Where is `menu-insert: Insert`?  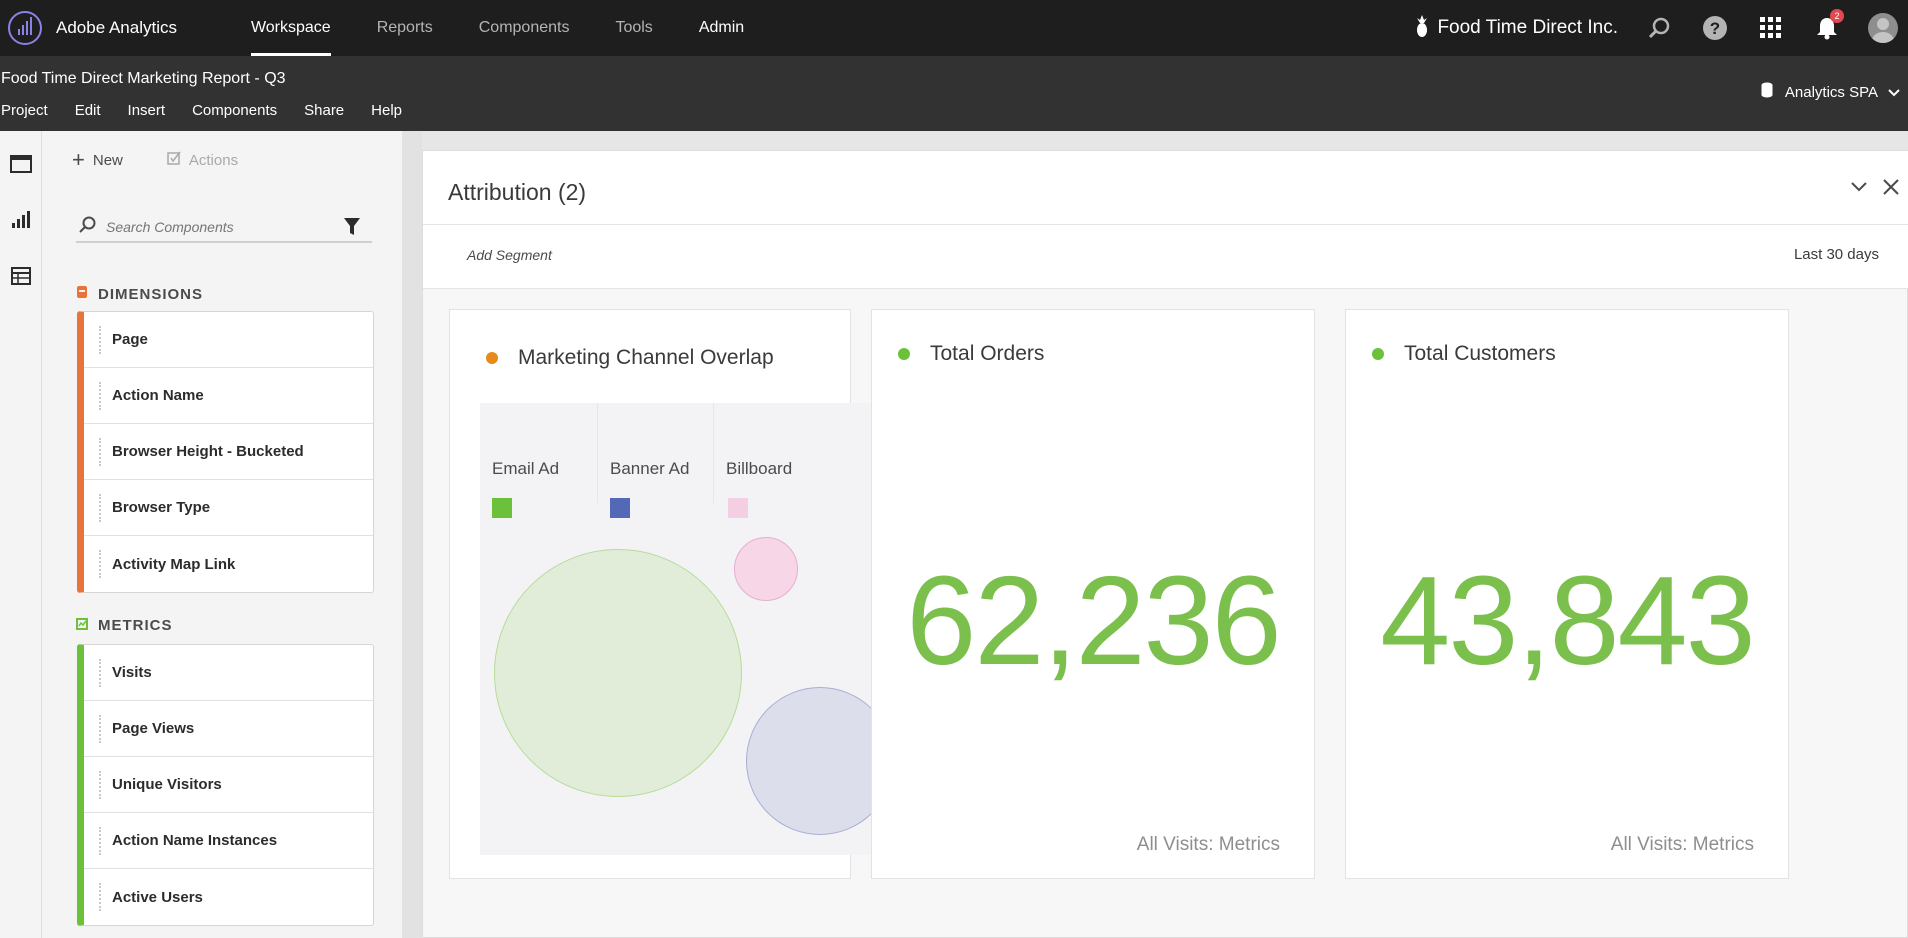 menu-insert: Insert is located at coordinates (147, 110).